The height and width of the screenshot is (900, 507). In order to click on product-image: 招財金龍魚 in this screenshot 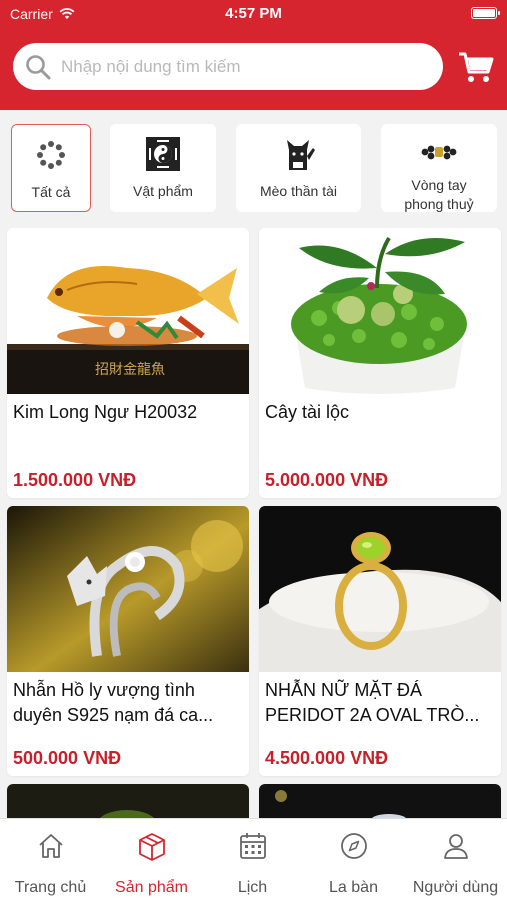, I will do `click(128, 311)`.